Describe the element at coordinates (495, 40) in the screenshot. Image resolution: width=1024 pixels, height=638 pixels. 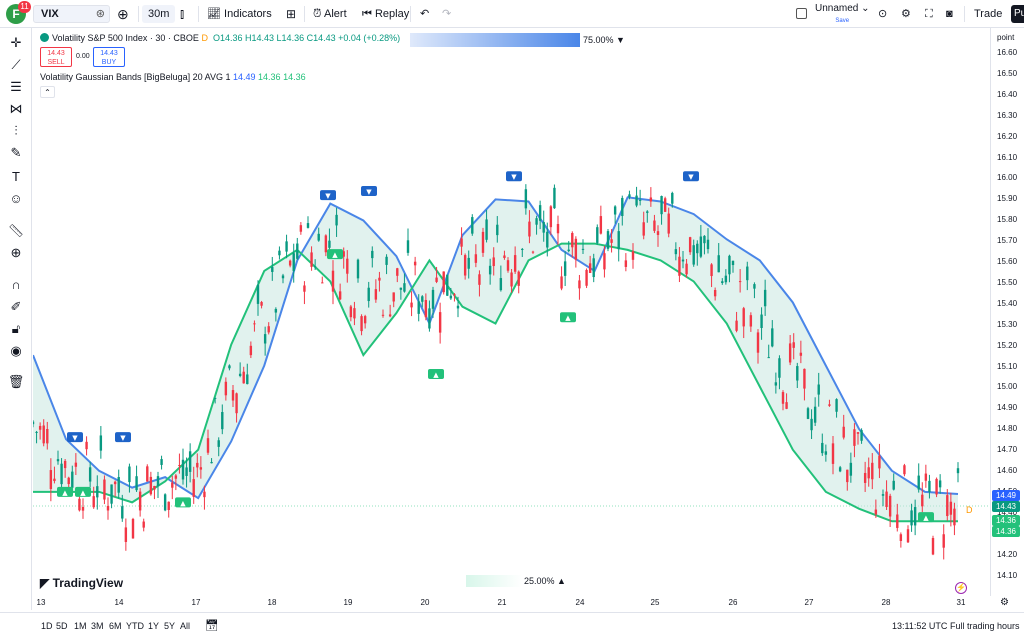
I see `upper-opacity-bar` at that location.